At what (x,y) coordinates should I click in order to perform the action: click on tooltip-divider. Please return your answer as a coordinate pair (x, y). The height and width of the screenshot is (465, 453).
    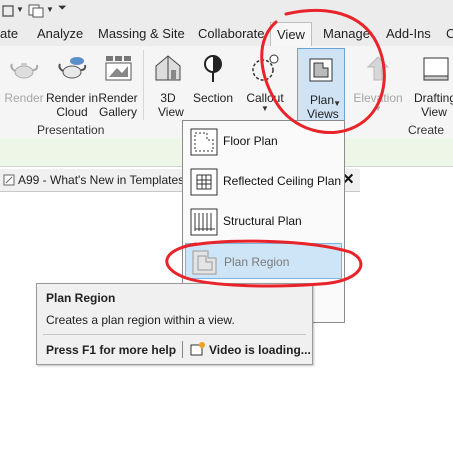
    Looking at the image, I should click on (174, 334).